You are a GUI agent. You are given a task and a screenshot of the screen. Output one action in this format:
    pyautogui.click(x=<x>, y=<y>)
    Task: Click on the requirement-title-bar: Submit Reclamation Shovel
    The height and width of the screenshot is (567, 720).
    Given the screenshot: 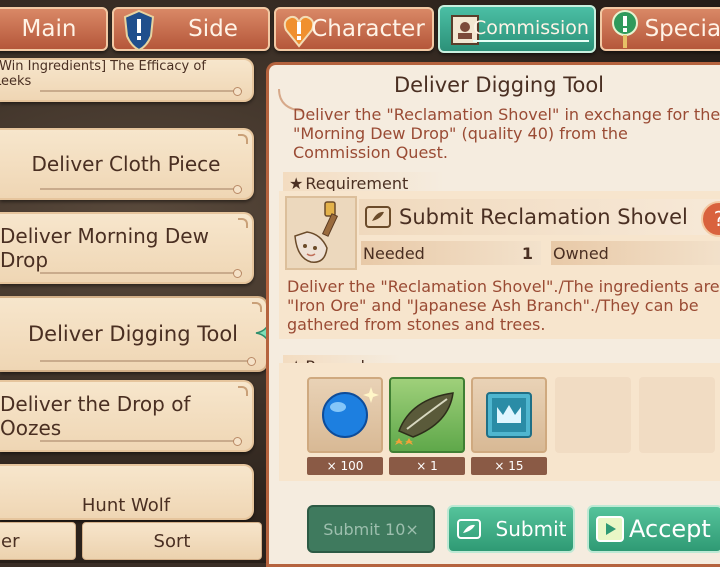 What is the action you would take?
    pyautogui.click(x=539, y=217)
    